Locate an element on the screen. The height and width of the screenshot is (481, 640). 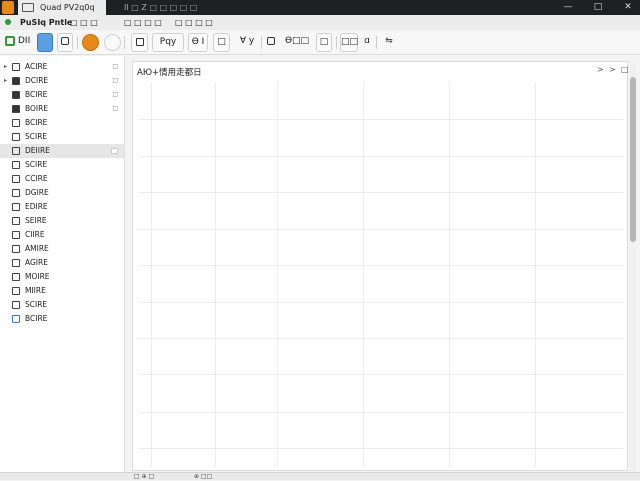
sidebar-item: AMIRE is located at coordinates (62, 249).